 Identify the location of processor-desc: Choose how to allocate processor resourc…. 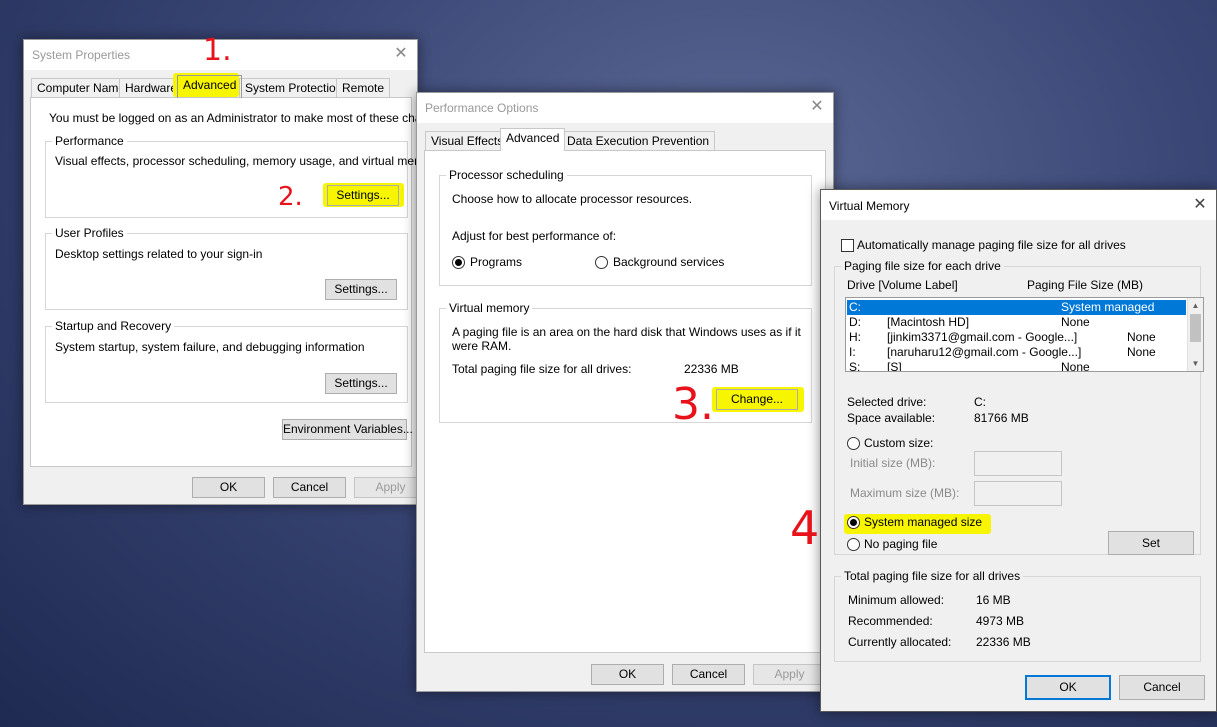
(572, 199).